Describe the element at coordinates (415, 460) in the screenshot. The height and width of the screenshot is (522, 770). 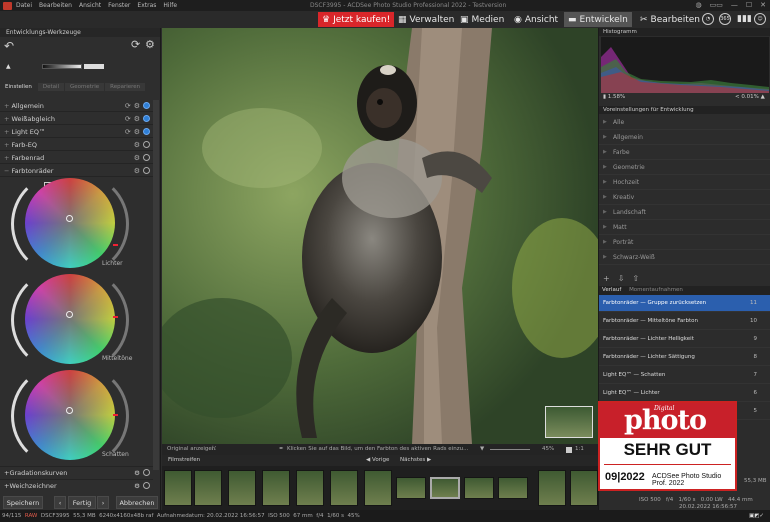
I see `next-image-button: Nächstes ▶` at that location.